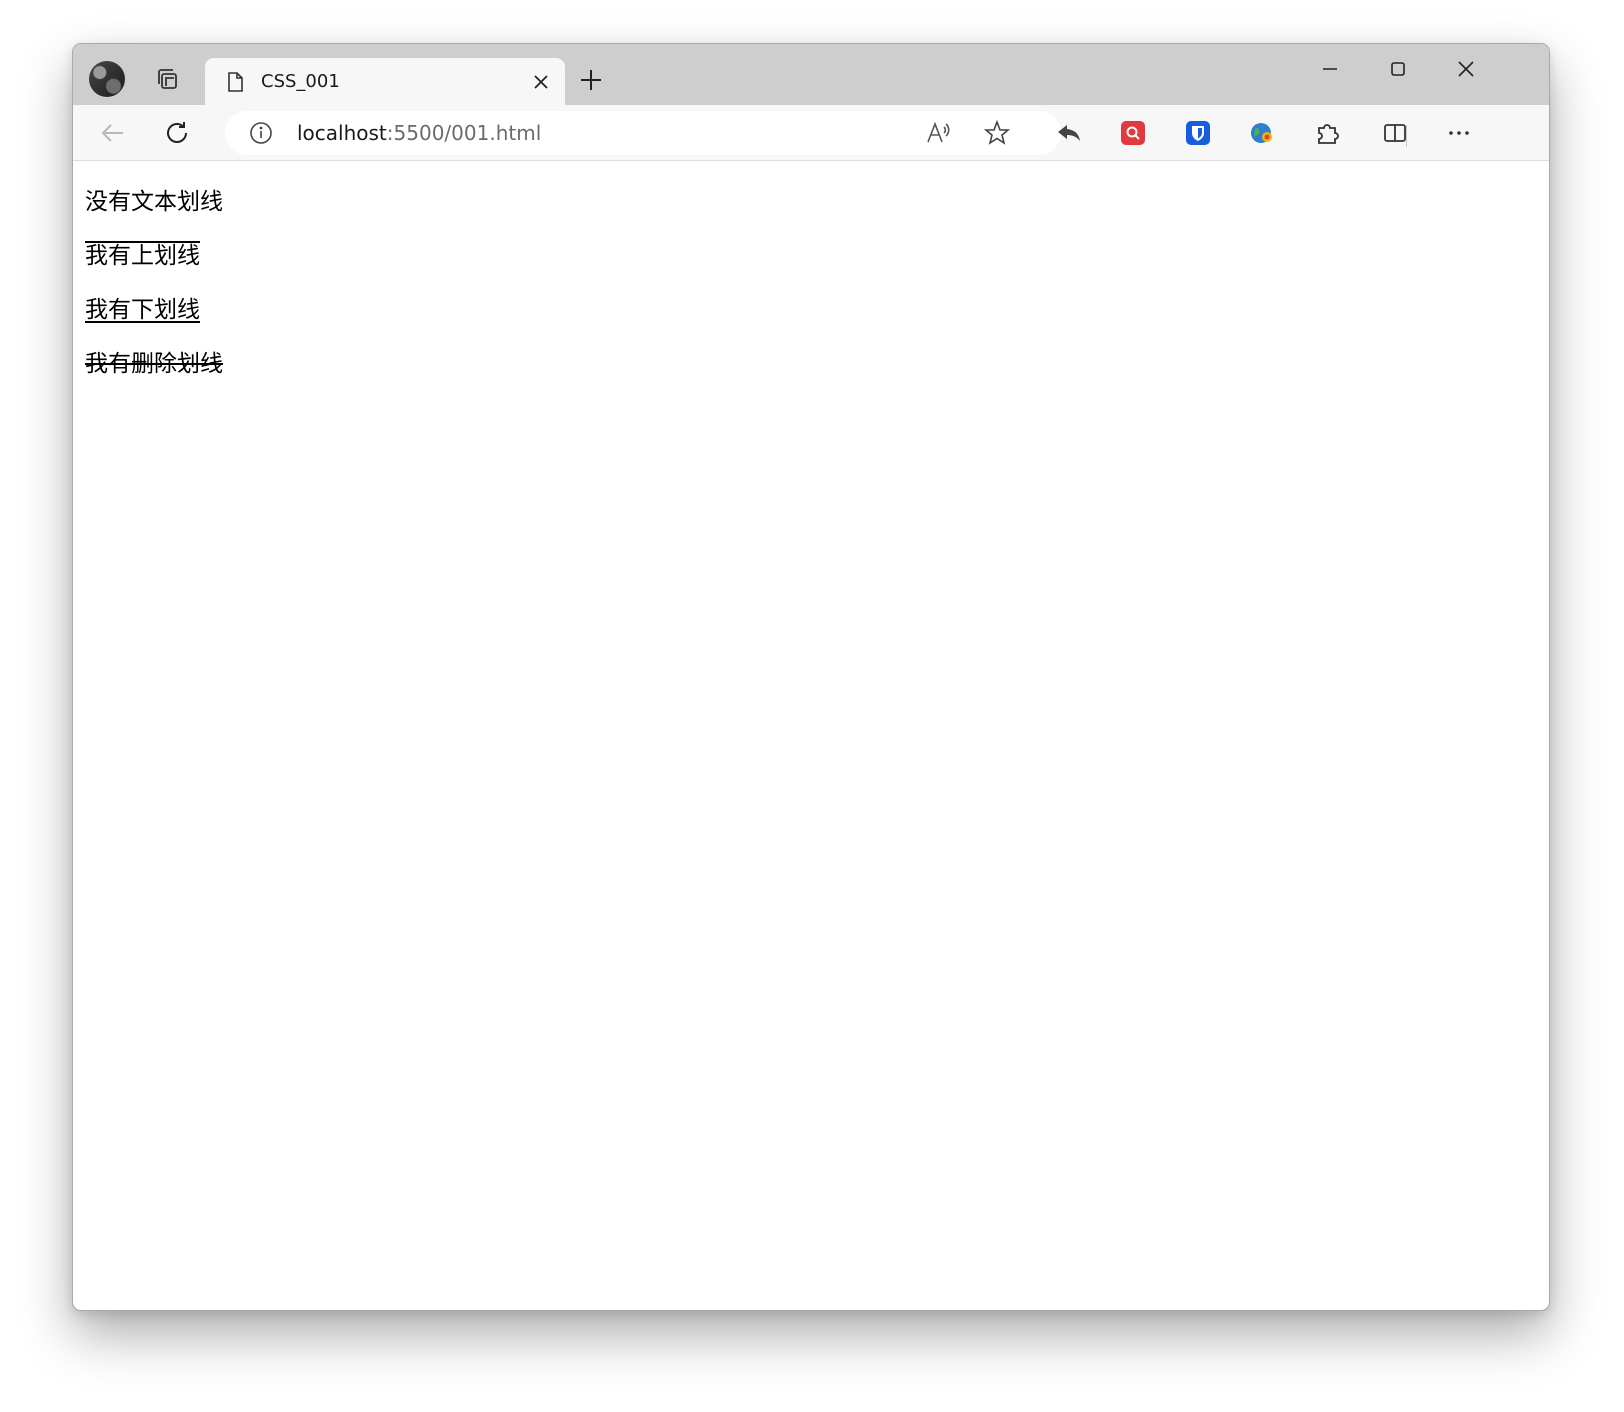  I want to click on minimize-button, so click(1330, 69).